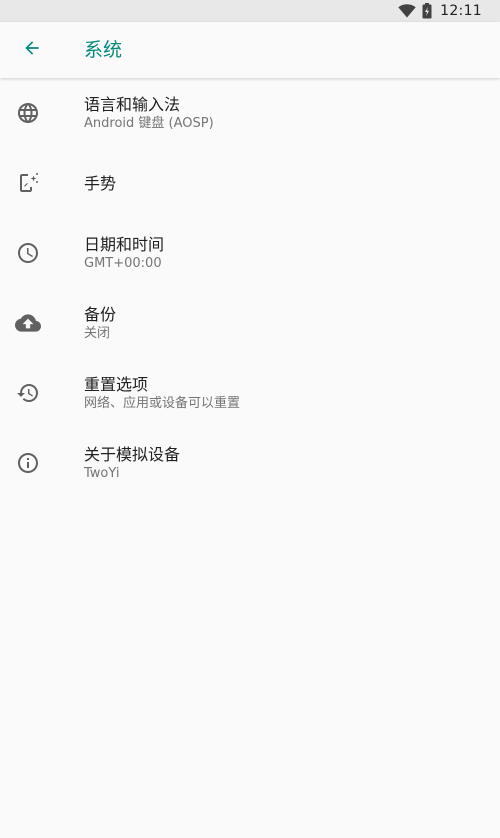 This screenshot has height=838, width=500. I want to click on setting-texts: 重置选项 网络、应用或设备可以重置, so click(162, 393).